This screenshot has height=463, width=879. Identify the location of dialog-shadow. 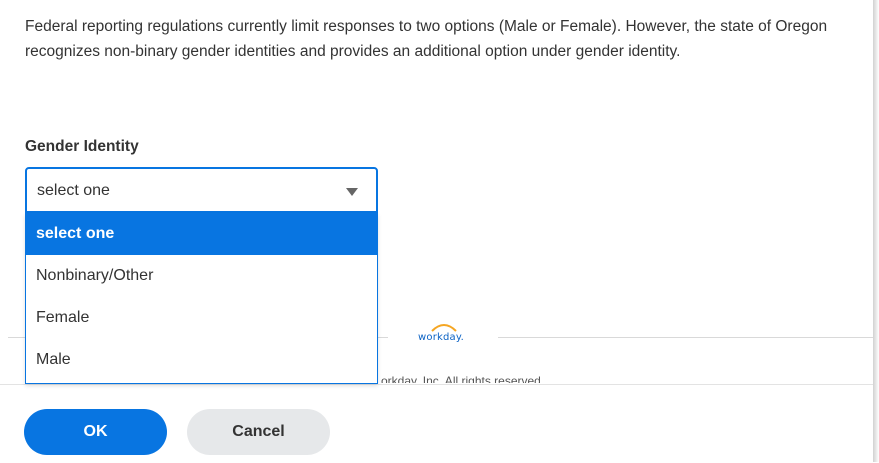
(876, 231).